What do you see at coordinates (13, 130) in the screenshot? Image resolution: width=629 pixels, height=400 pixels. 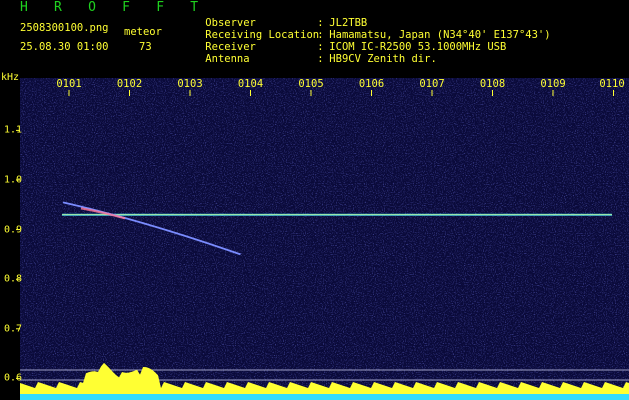 I see `y-tick-label: 1.1` at bounding box center [13, 130].